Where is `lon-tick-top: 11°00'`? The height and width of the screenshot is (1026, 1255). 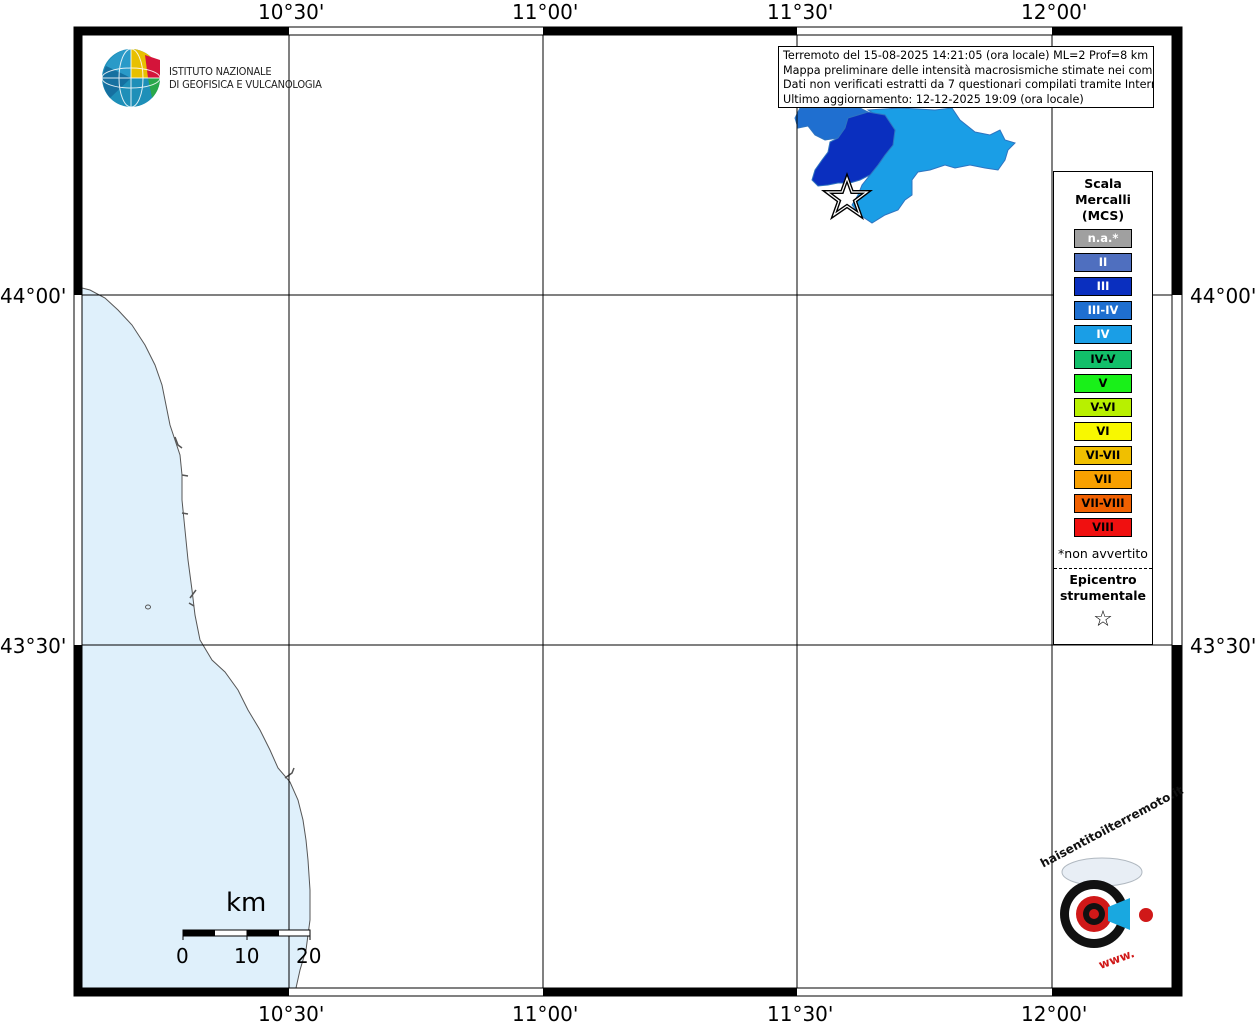 lon-tick-top: 11°00' is located at coordinates (545, 12).